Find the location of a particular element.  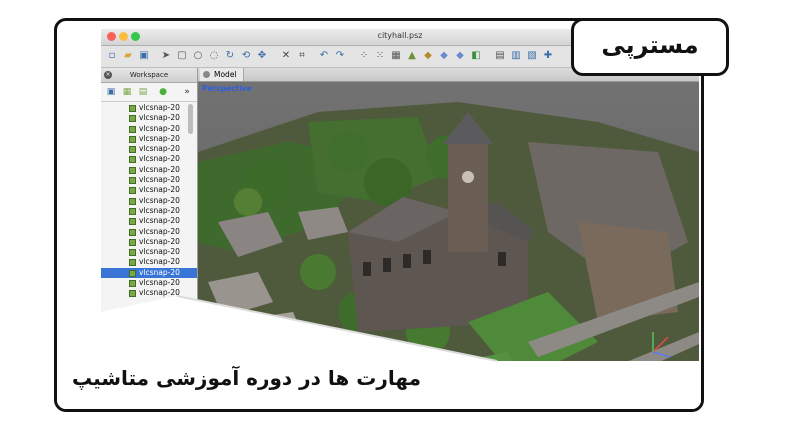

brand-logo: مسترپی is located at coordinates (650, 47).